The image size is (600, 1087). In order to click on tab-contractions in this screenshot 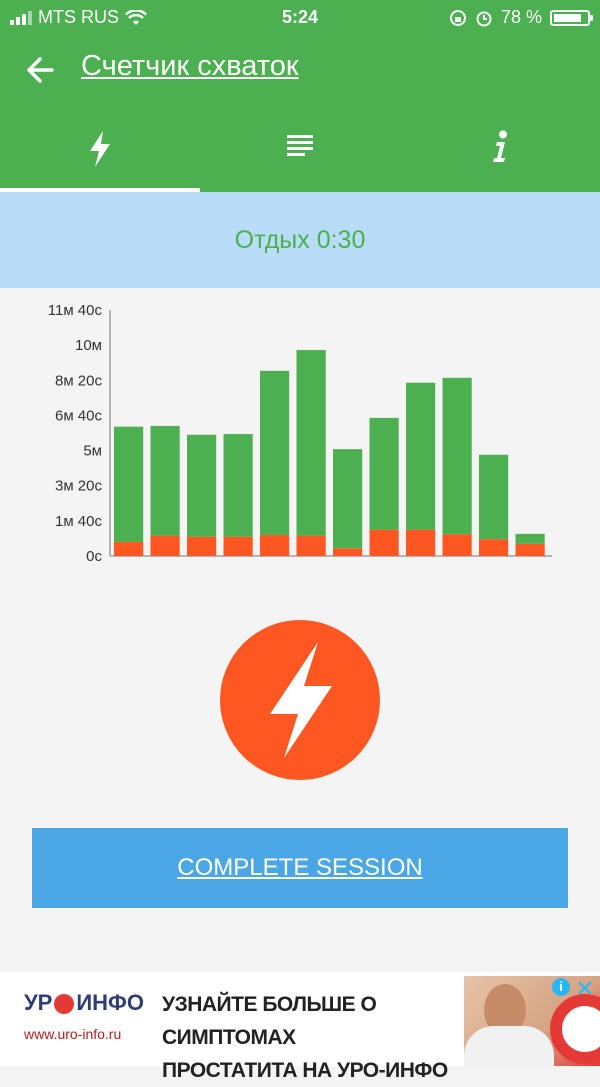, I will do `click(100, 151)`.